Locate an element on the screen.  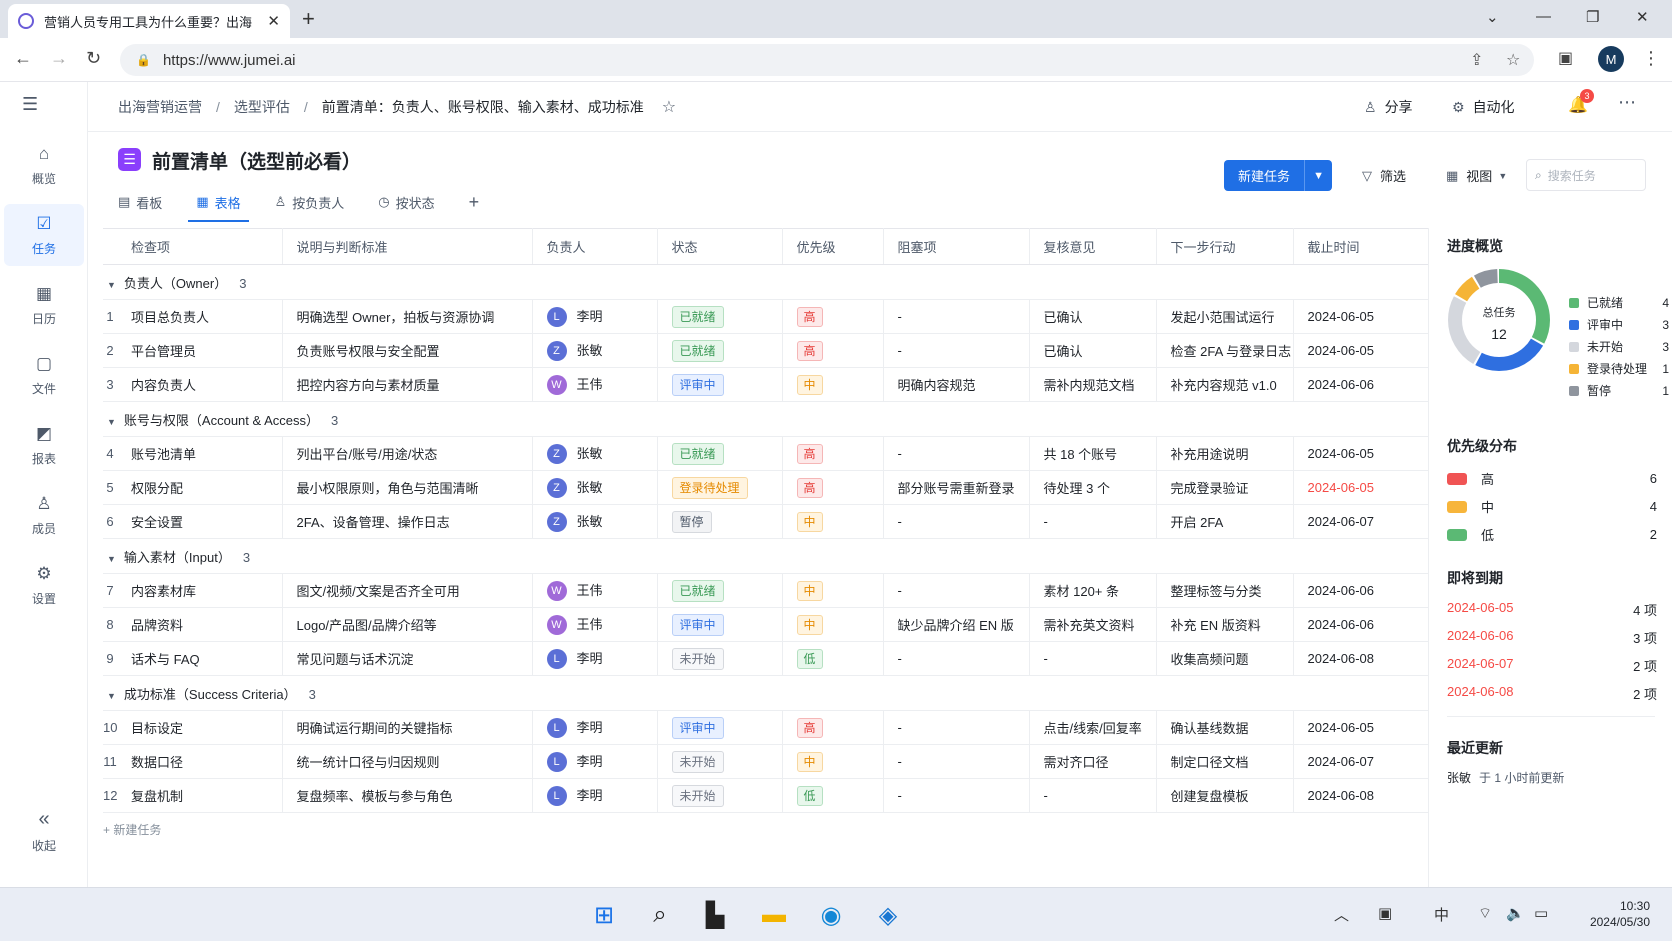
review-cell: 需补充英文资料 is located at coordinates (1093, 624).